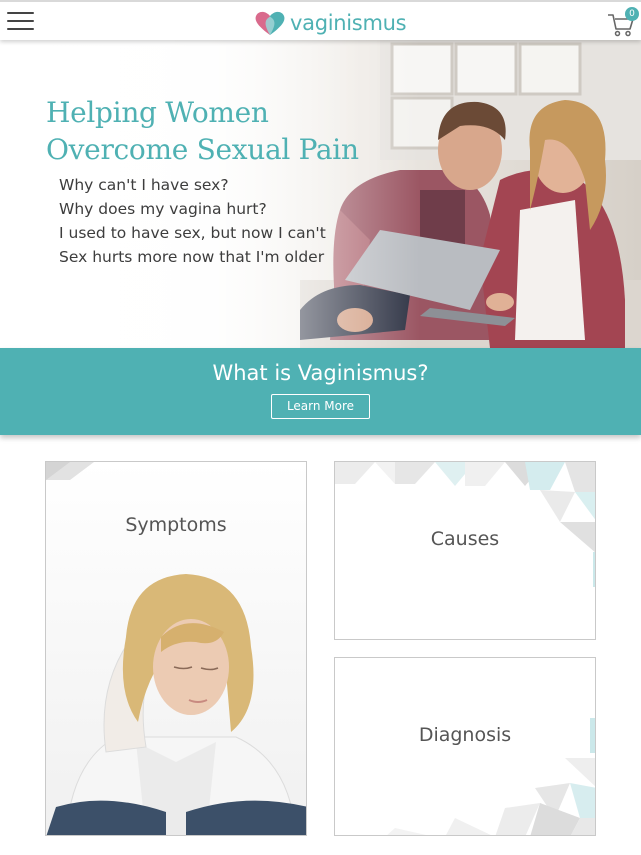 The width and height of the screenshot is (641, 855). I want to click on heart-logo-icon, so click(270, 23).